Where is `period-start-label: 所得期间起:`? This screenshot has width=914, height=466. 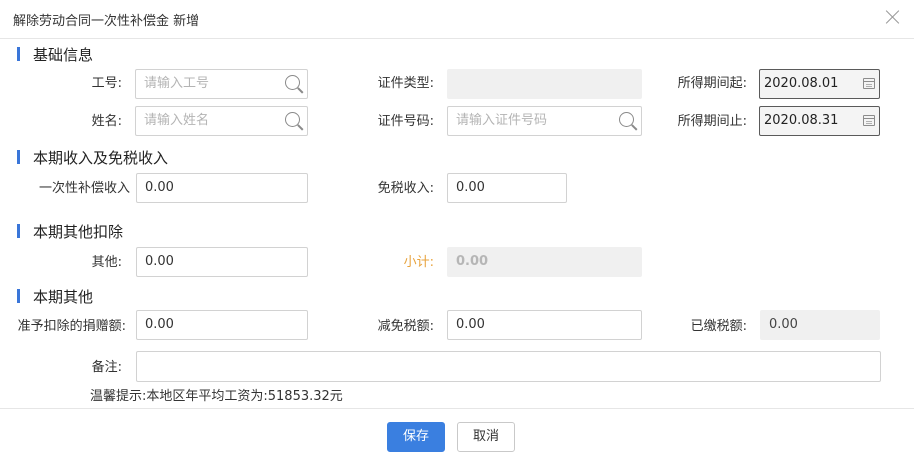
period-start-label: 所得期间起: is located at coordinates (712, 83).